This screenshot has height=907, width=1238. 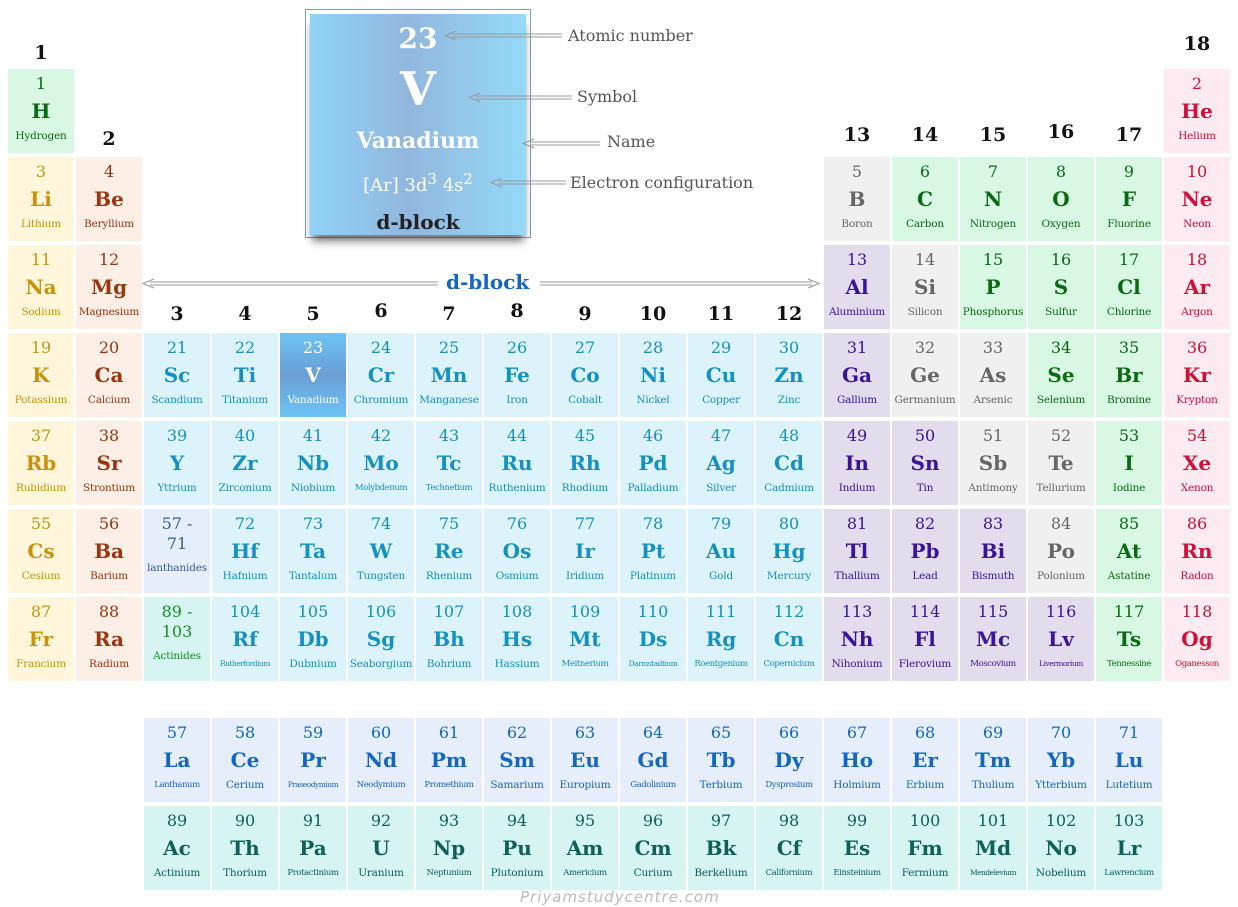 What do you see at coordinates (1061, 375) in the screenshot?
I see `element-tile-se: 34 Se Selenium` at bounding box center [1061, 375].